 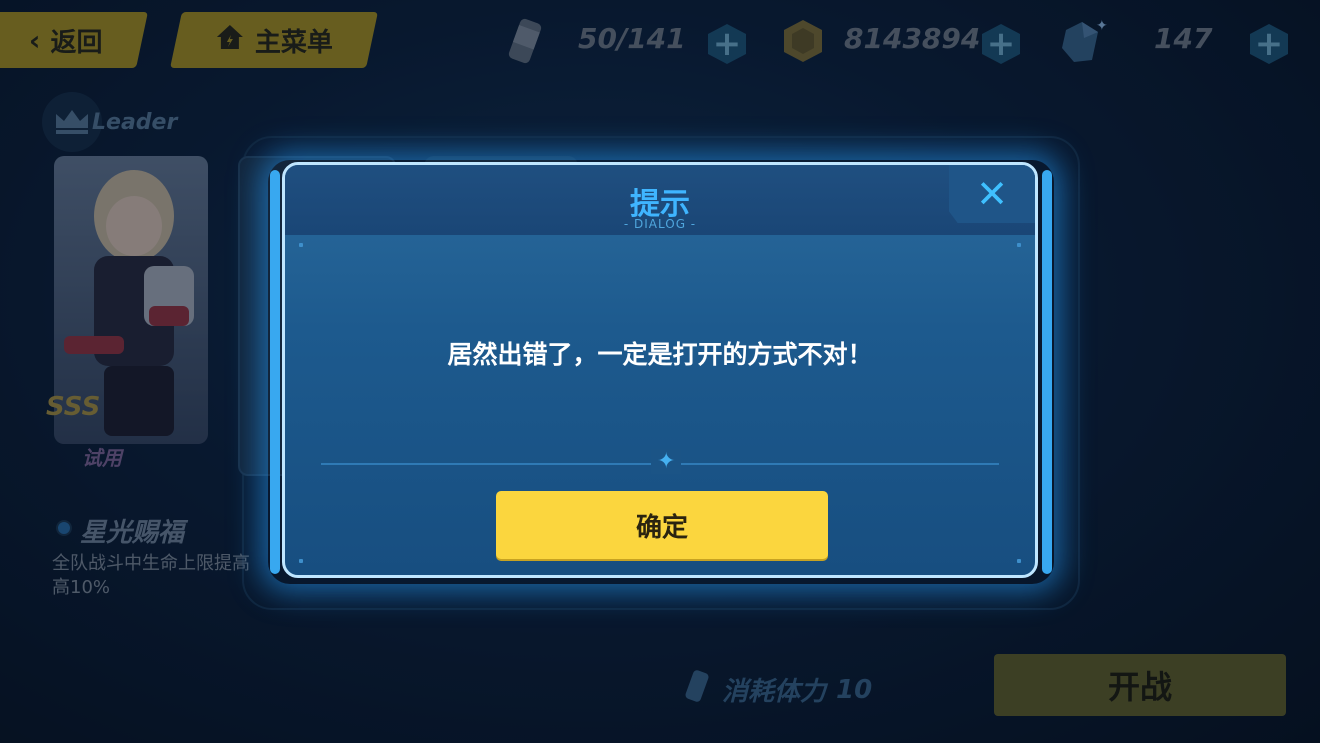 I want to click on dialog-left-edge, so click(x=275, y=372).